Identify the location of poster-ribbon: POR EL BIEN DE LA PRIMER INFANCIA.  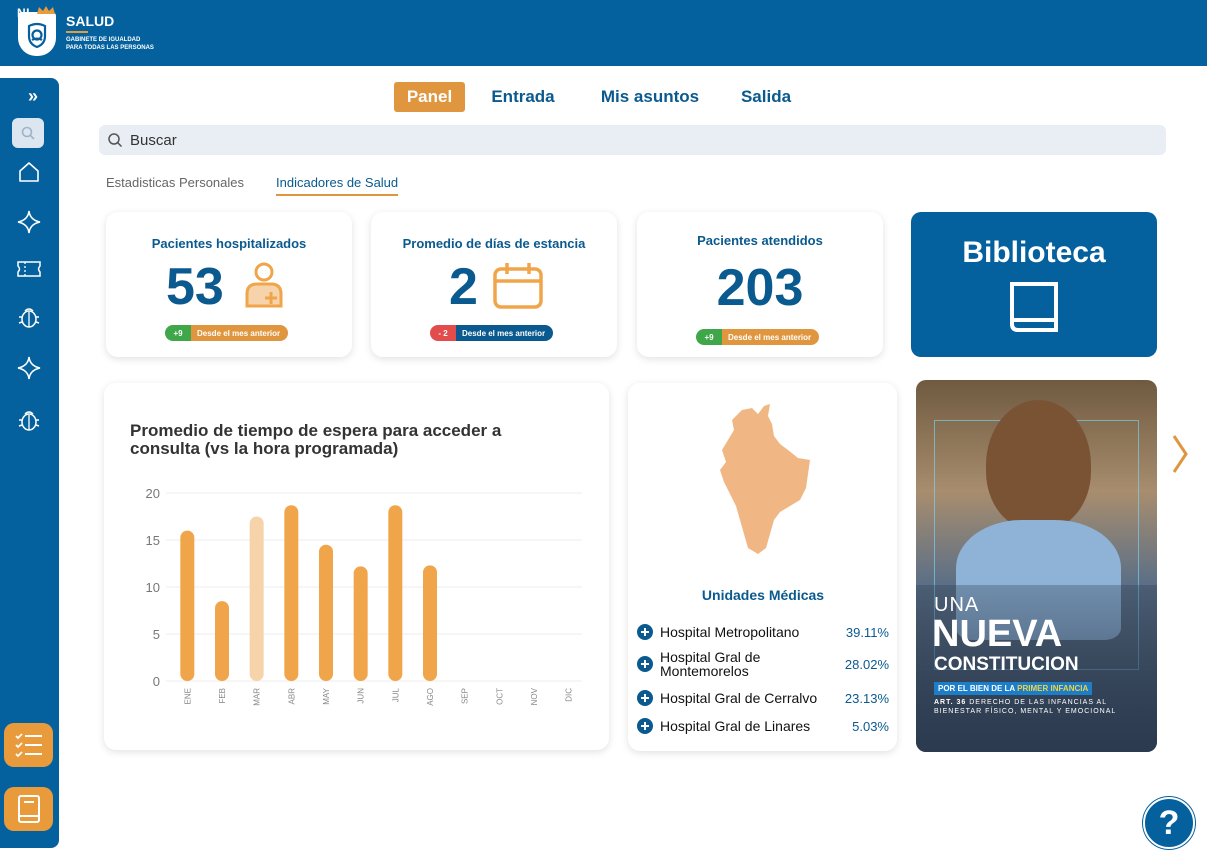
(1013, 688).